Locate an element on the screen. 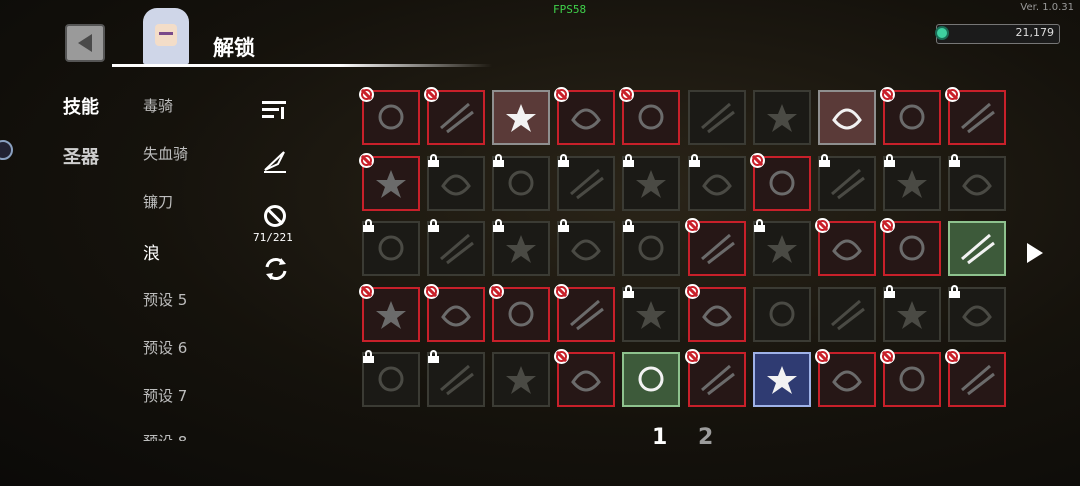 This screenshot has width=1080, height=486. refresh-icon is located at coordinates (276, 269).